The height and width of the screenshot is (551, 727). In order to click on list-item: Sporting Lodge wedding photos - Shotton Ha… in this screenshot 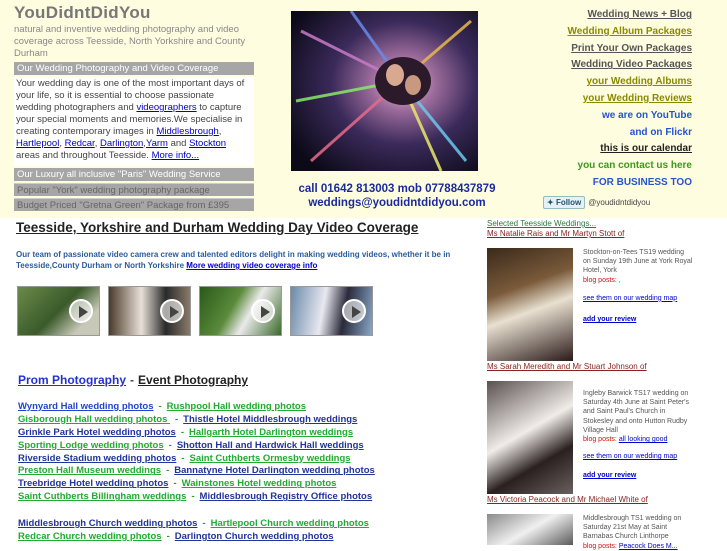, I will do `click(191, 445)`.